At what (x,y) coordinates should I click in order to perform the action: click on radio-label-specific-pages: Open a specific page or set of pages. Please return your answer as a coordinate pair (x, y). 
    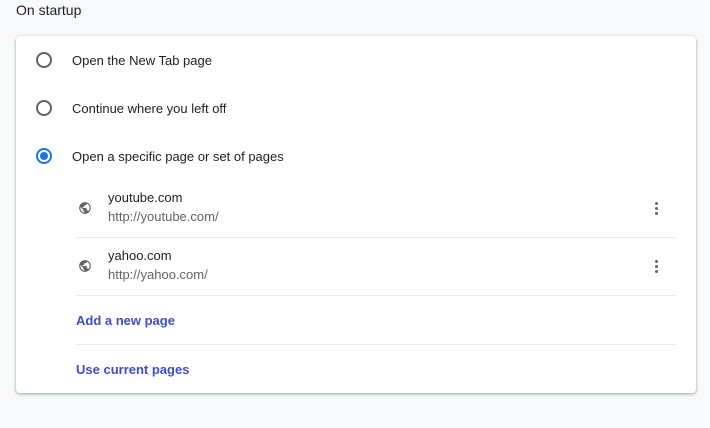
    Looking at the image, I should click on (178, 156).